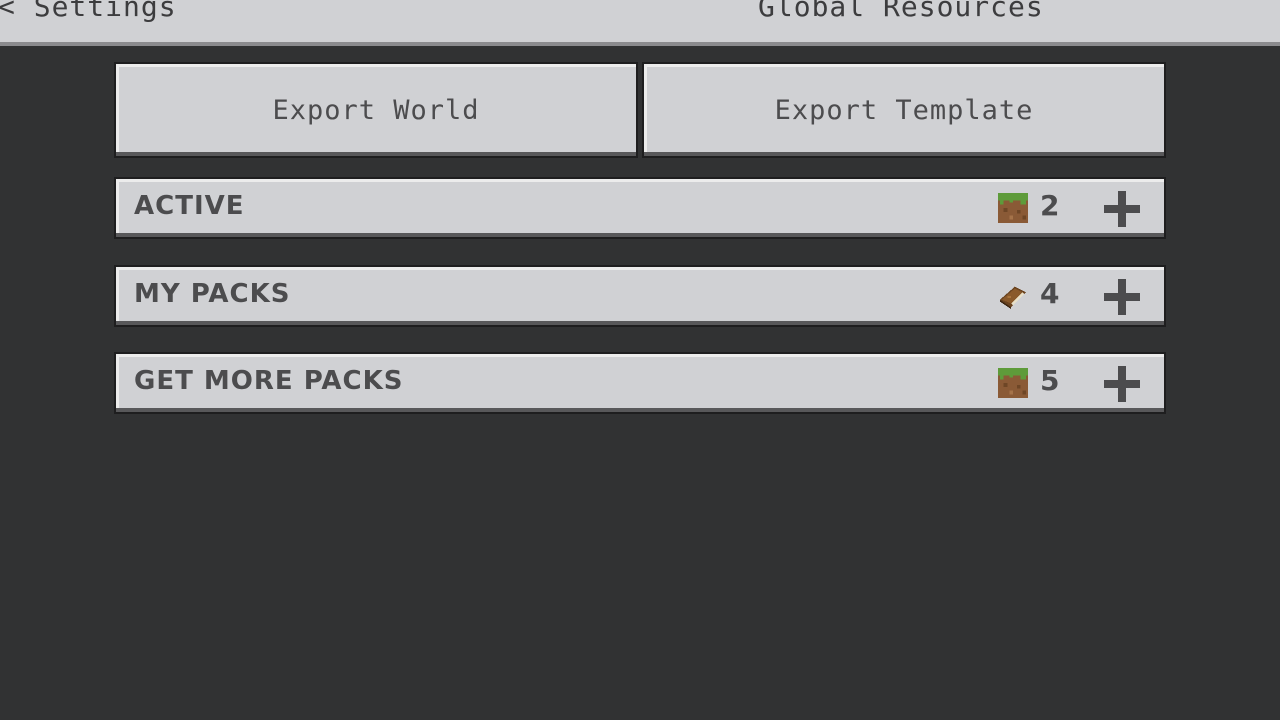 The width and height of the screenshot is (1280, 720). Describe the element at coordinates (640, 208) in the screenshot. I see `section-active: ACTIVE 2` at that location.